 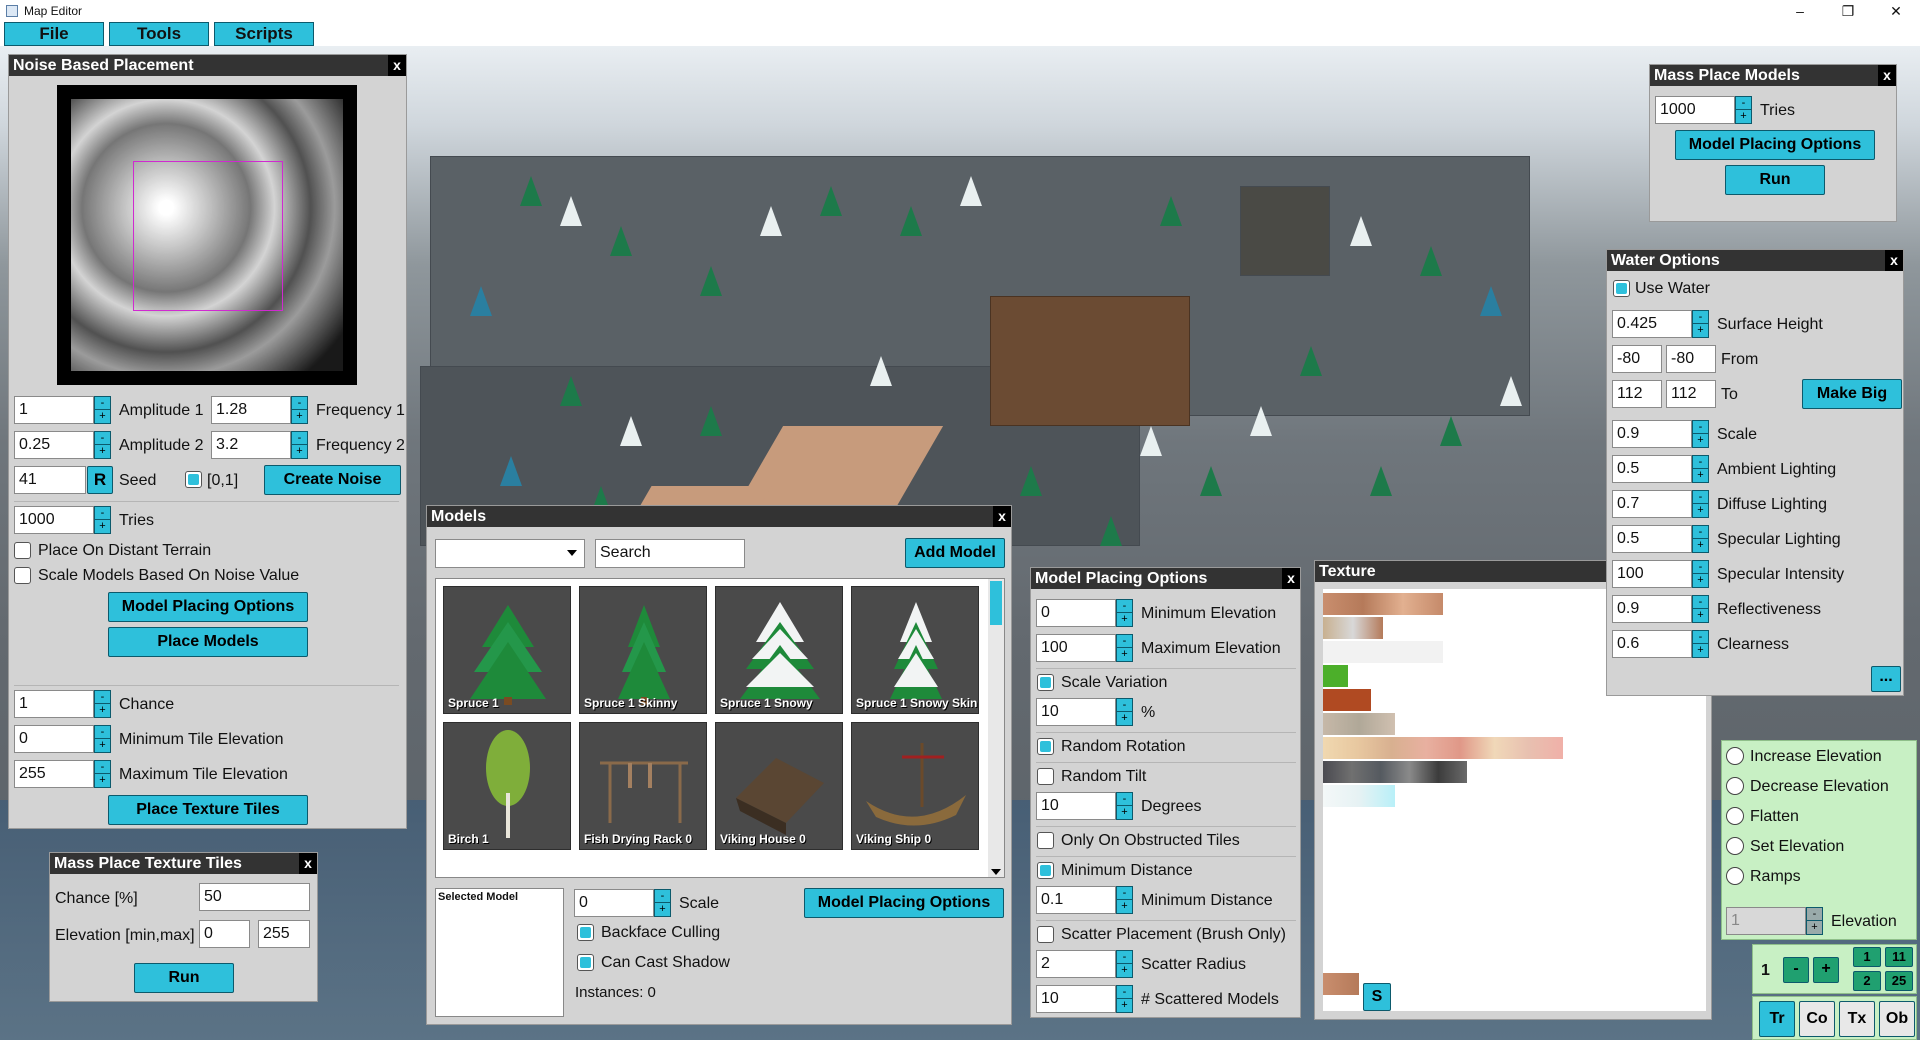 I want to click on scatter-checkbox, so click(x=1045, y=934).